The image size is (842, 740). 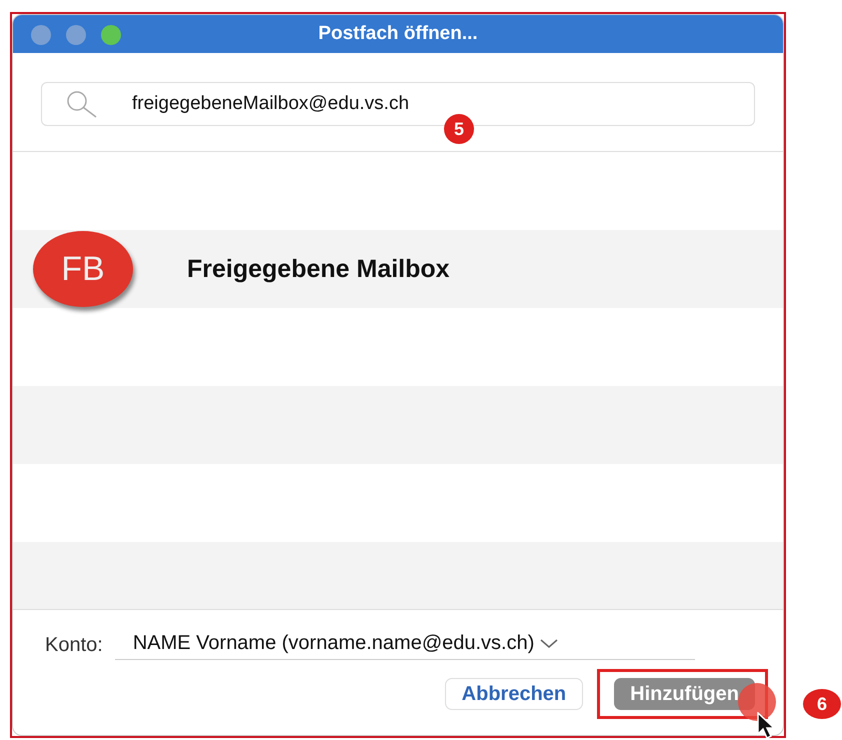 I want to click on account-label: Konto:, so click(x=74, y=645).